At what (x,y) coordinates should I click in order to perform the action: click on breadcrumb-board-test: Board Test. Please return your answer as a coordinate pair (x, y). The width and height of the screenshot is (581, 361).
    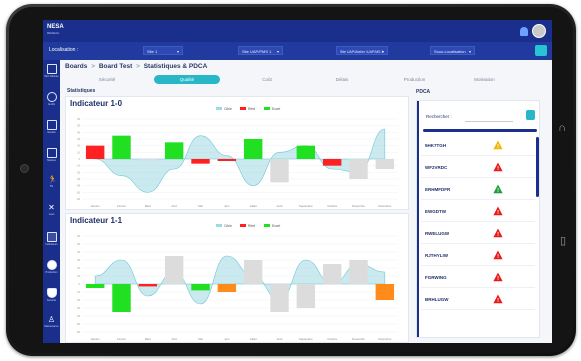
    Looking at the image, I should click on (115, 66).